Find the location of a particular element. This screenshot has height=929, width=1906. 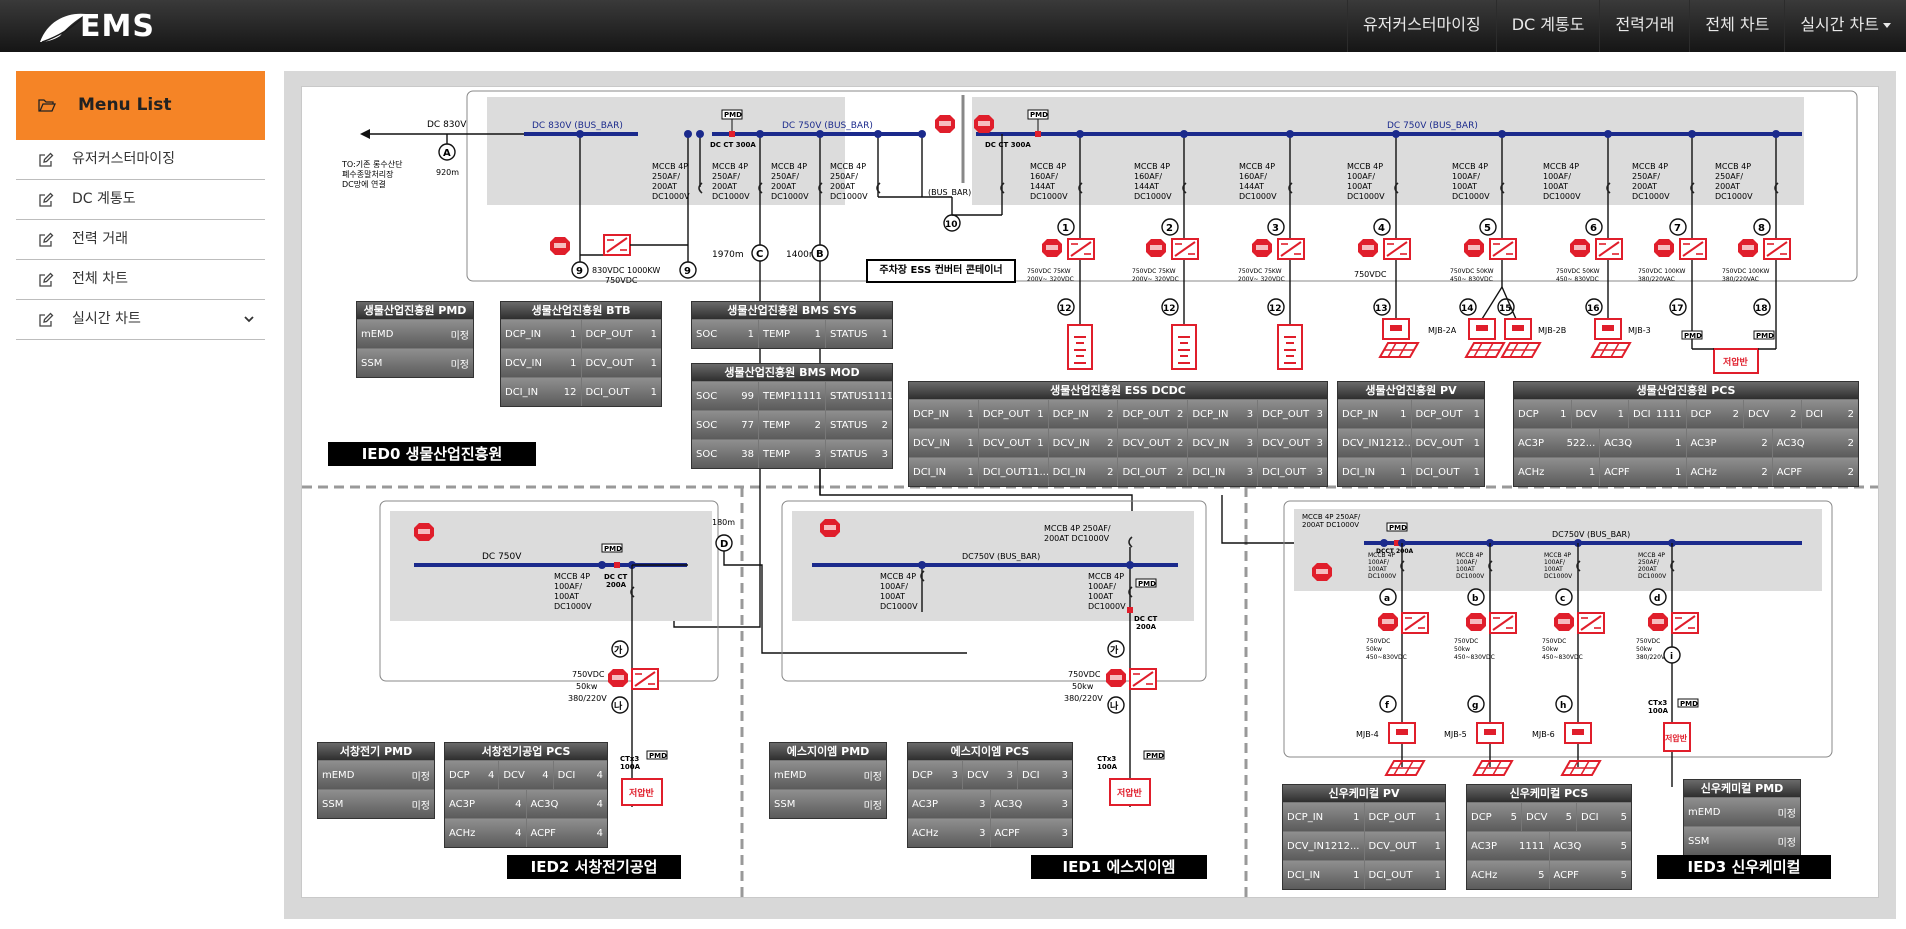

sidebar-item-realtime-charts: 실시간 차트 is located at coordinates (140, 320).